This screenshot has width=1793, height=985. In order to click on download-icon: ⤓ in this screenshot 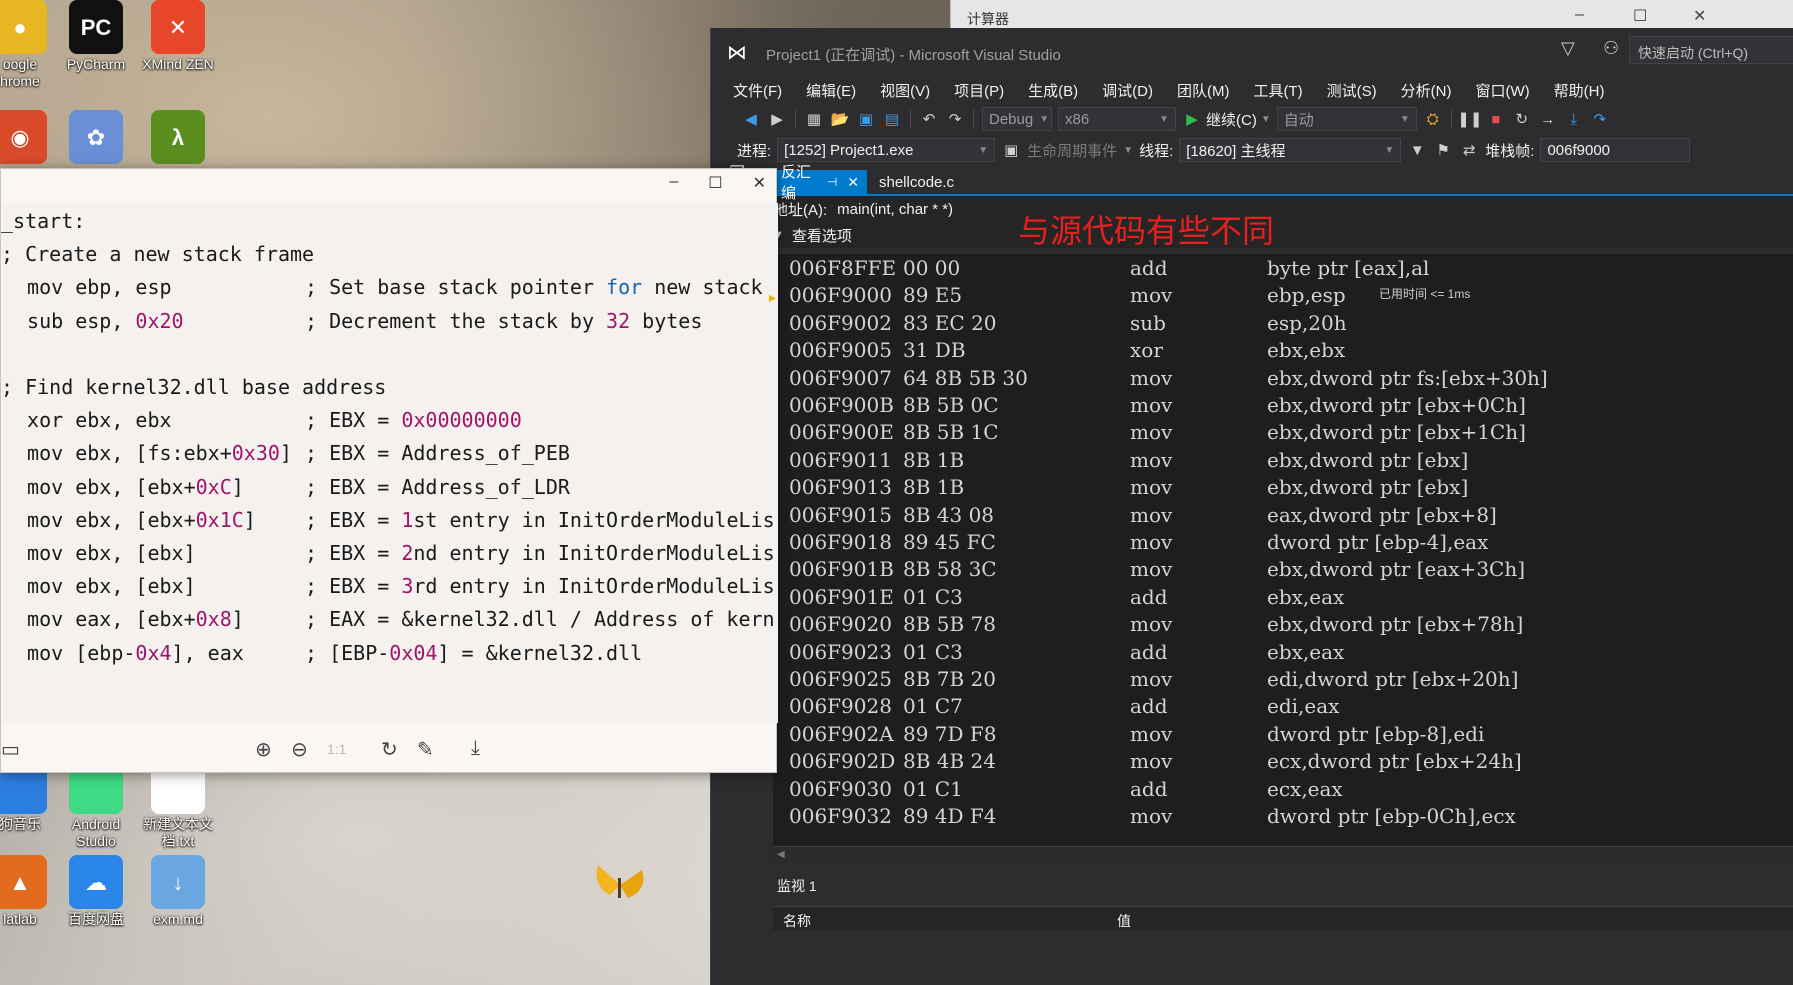, I will do `click(475, 748)`.